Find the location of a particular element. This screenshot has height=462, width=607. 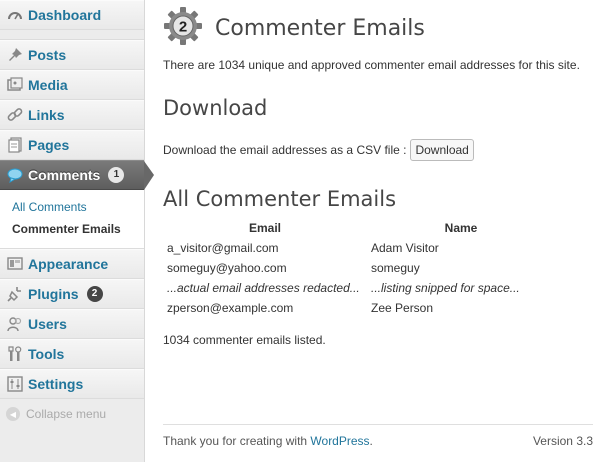

menu-item-comments: Comments 1 is located at coordinates (77, 175).